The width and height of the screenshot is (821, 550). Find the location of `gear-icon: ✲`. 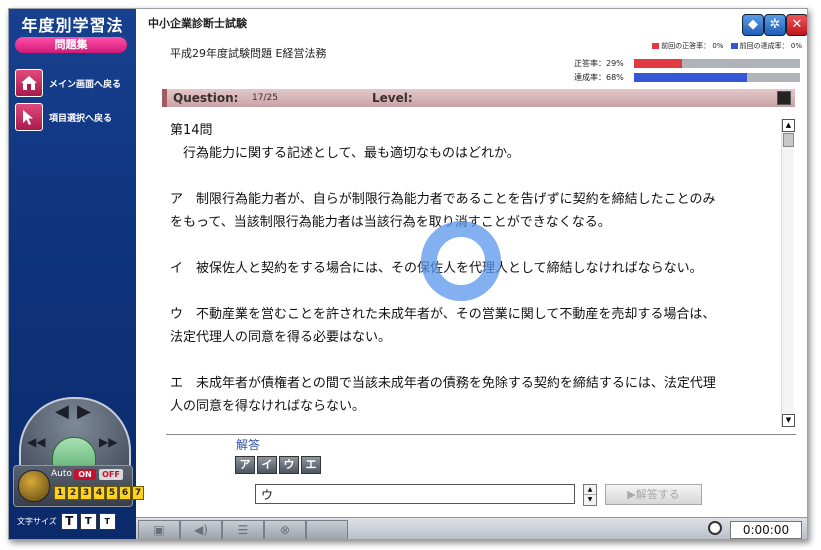

gear-icon: ✲ is located at coordinates (775, 25).